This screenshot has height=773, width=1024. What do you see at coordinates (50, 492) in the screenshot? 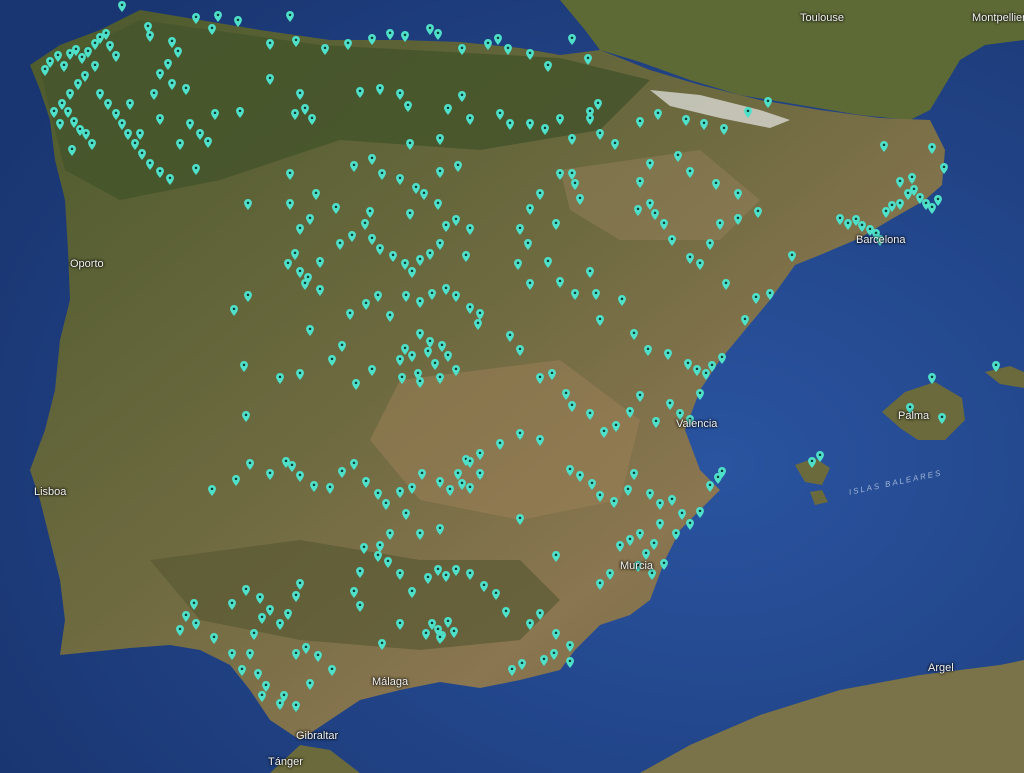
I see `city-label-lisboa: Lisboa` at bounding box center [50, 492].